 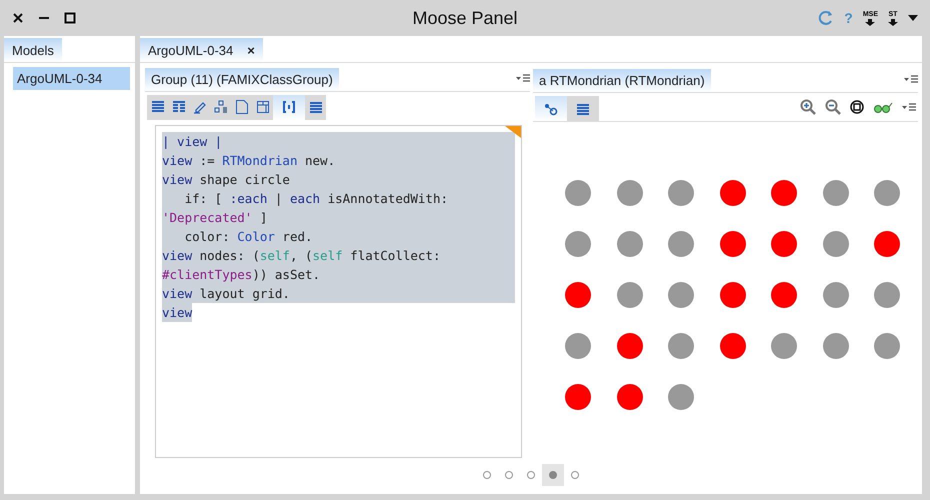 I want to click on refresh-icon, so click(x=826, y=18).